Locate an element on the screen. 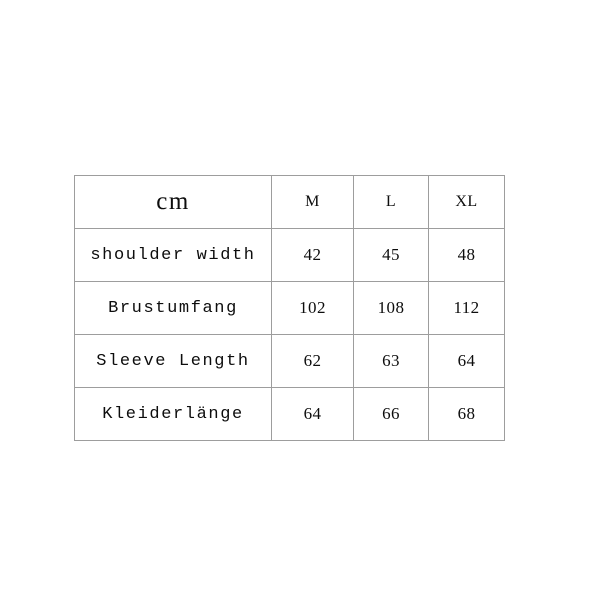  unit-label-cell: cm is located at coordinates (173, 202).